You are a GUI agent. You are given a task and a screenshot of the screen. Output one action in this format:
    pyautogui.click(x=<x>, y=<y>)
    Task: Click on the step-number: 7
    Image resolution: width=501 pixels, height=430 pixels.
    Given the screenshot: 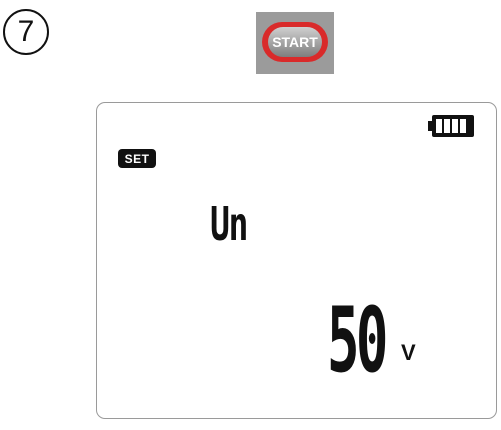 What is the action you would take?
    pyautogui.click(x=26, y=31)
    